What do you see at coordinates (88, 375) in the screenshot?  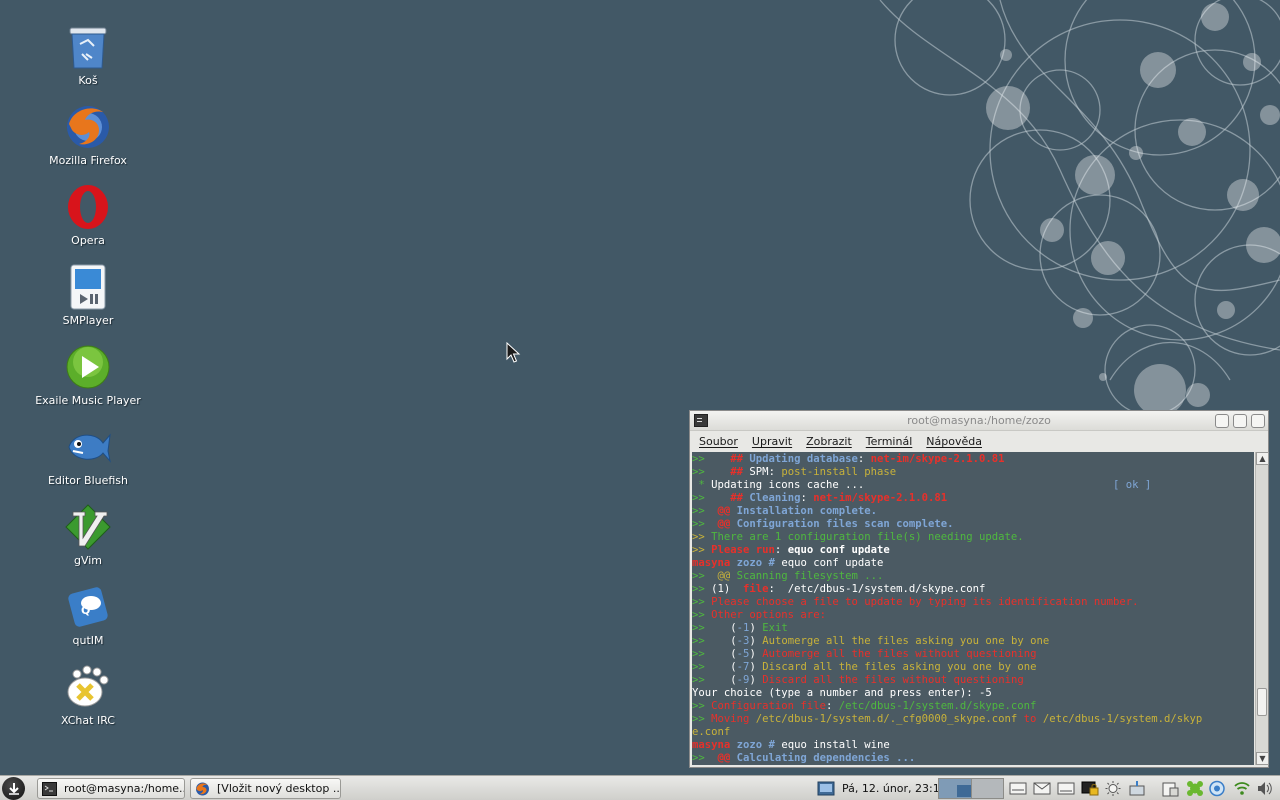 I see `desktop-icon-exaile: Exaile Music Player` at bounding box center [88, 375].